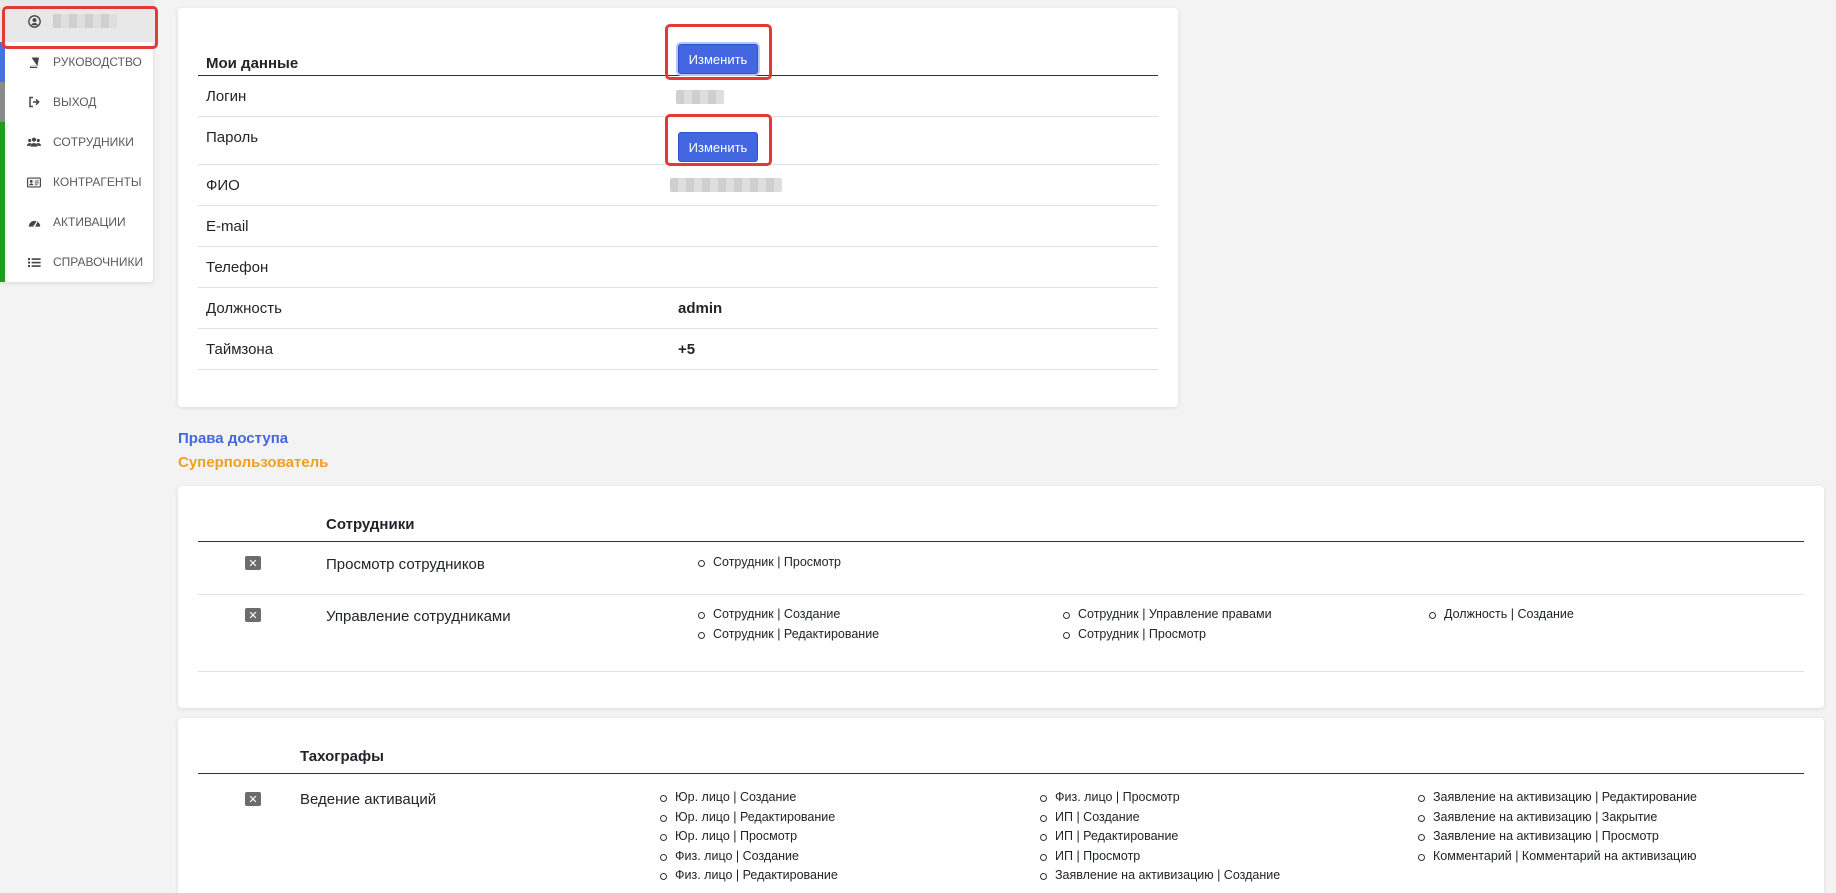 This screenshot has width=1836, height=893. Describe the element at coordinates (678, 267) in the screenshot. I see `phone-row: Телефон` at that location.